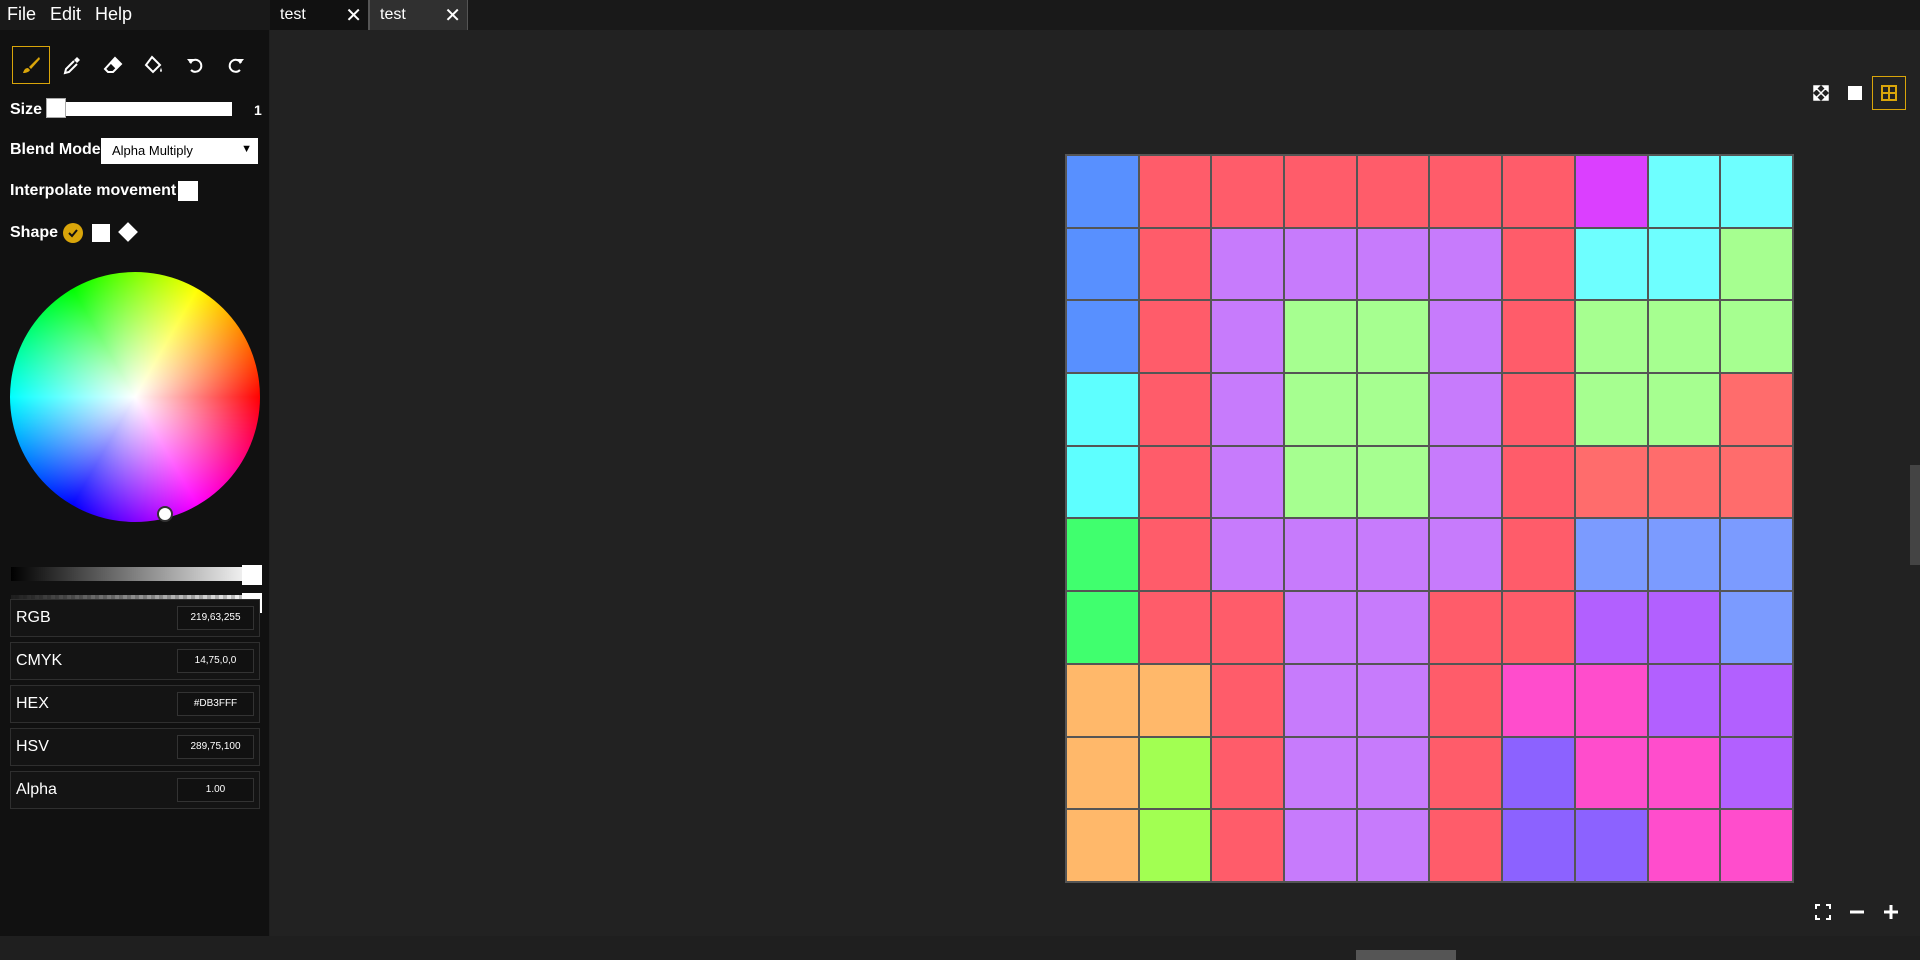 The image size is (1920, 960). What do you see at coordinates (252, 575) in the screenshot?
I see `brightness-slider-thumb` at bounding box center [252, 575].